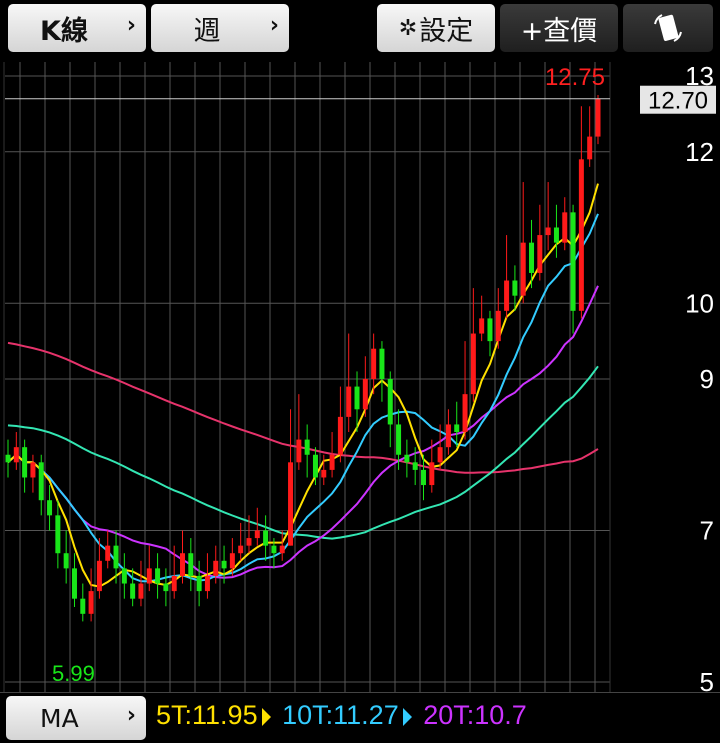  What do you see at coordinates (408, 28) in the screenshot?
I see `gear-icon: ✲` at bounding box center [408, 28].